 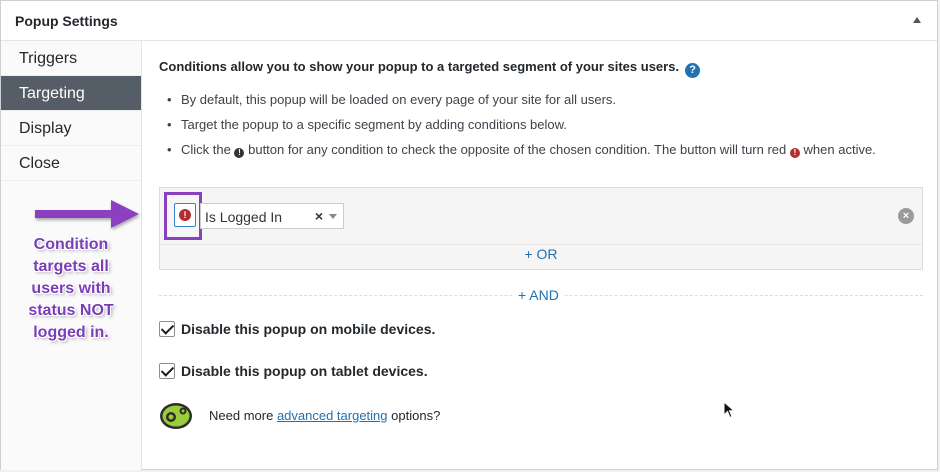 I want to click on disable-mobile-label: Disable this popup on mobile devices., so click(x=308, y=329).